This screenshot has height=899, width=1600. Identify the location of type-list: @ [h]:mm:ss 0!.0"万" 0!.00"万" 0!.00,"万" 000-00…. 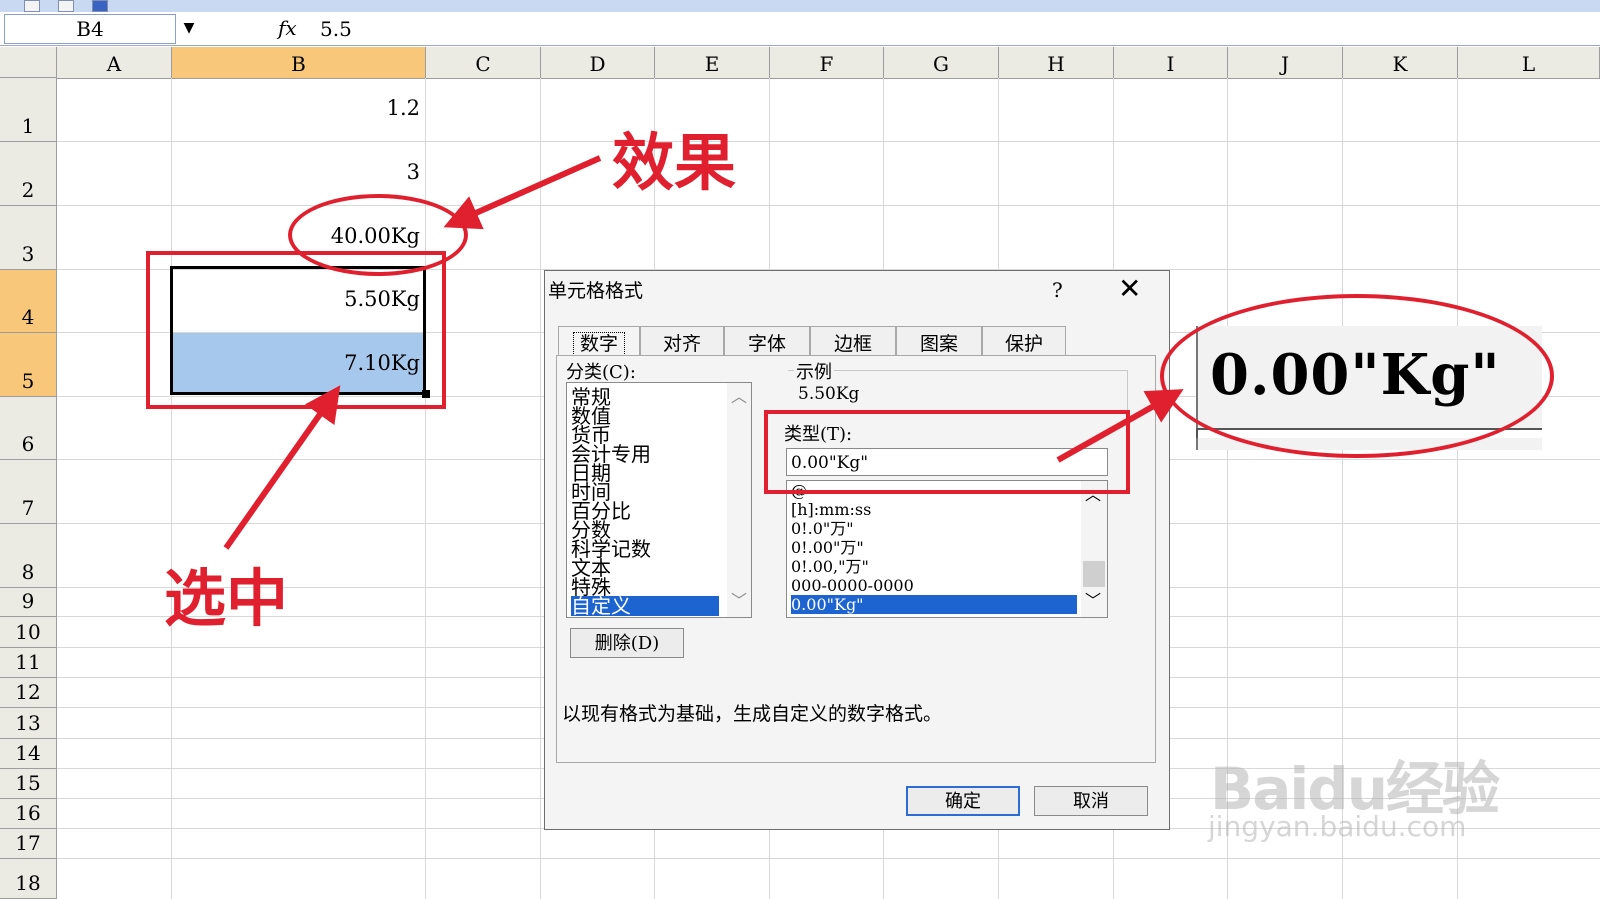
(947, 549).